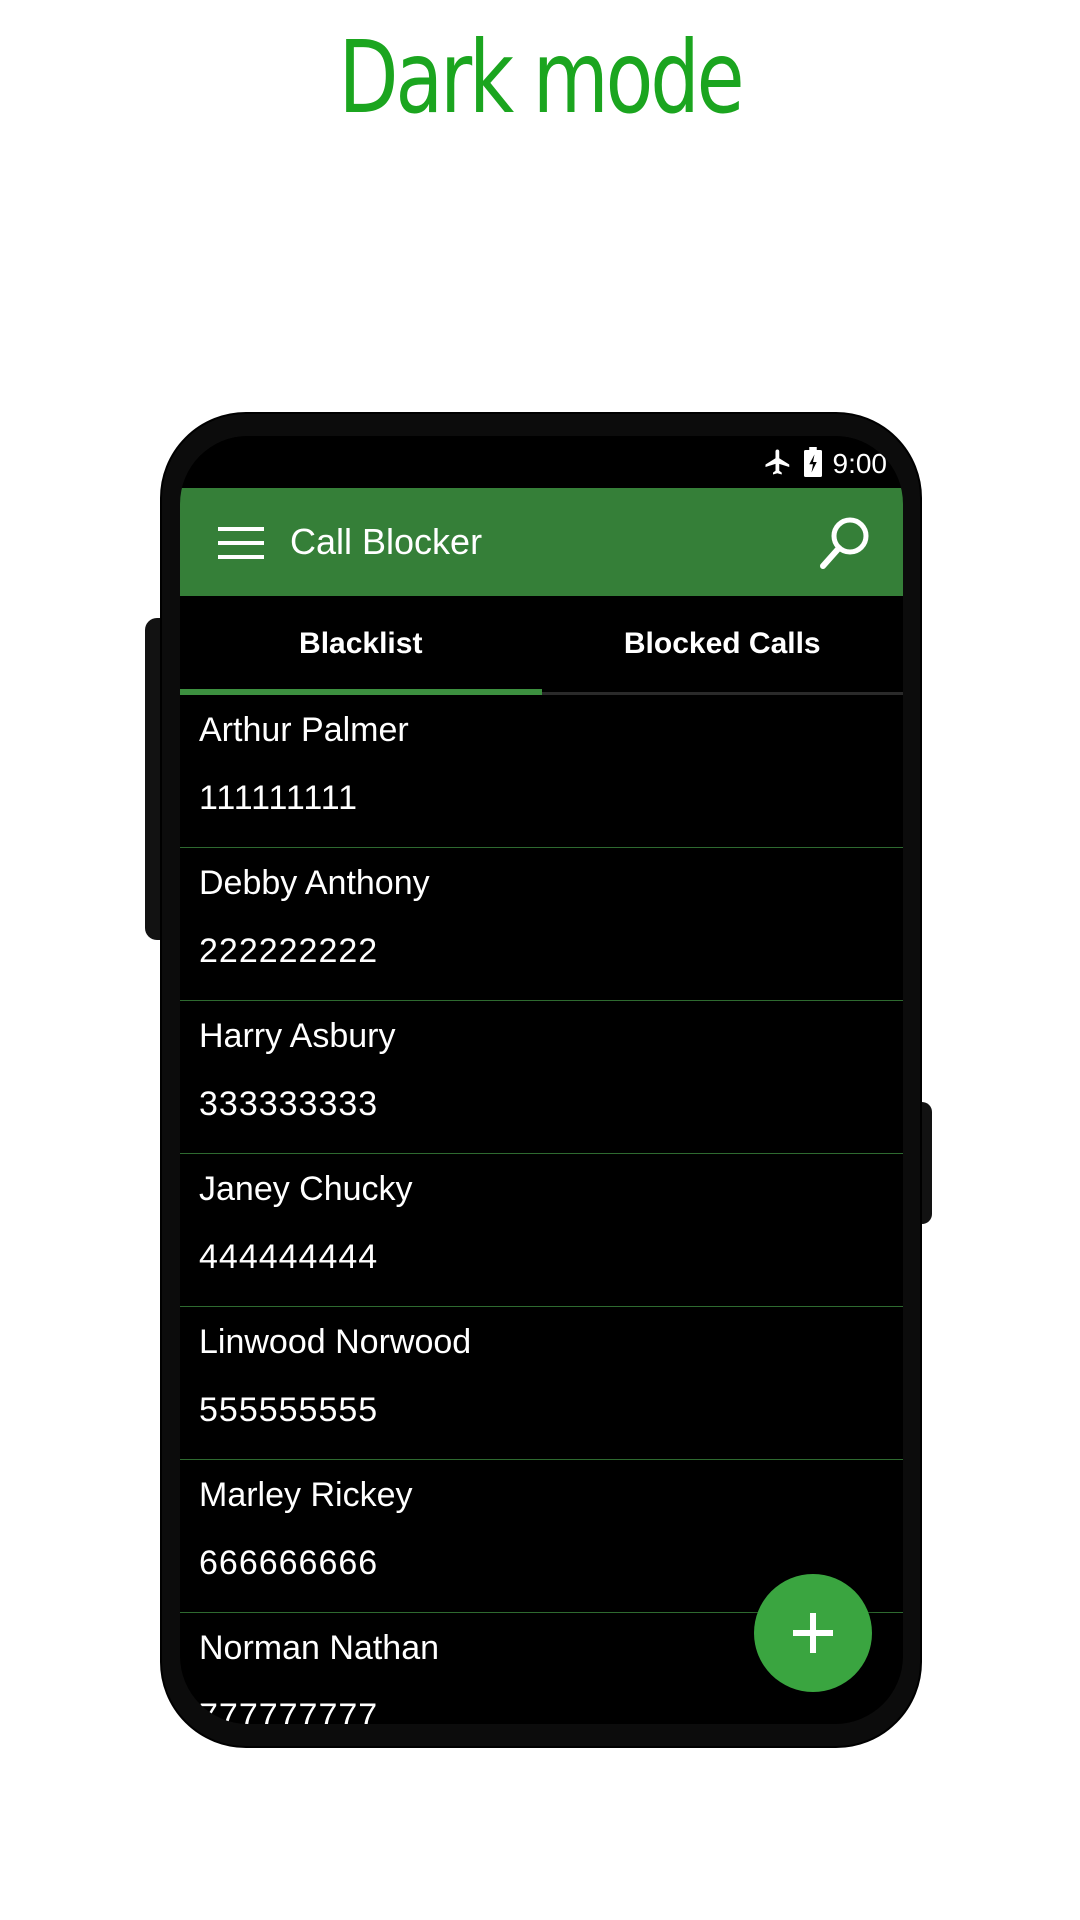 This screenshot has width=1080, height=1920. Describe the element at coordinates (541, 1230) in the screenshot. I see `list-item: Janey Chucky 444444444` at that location.